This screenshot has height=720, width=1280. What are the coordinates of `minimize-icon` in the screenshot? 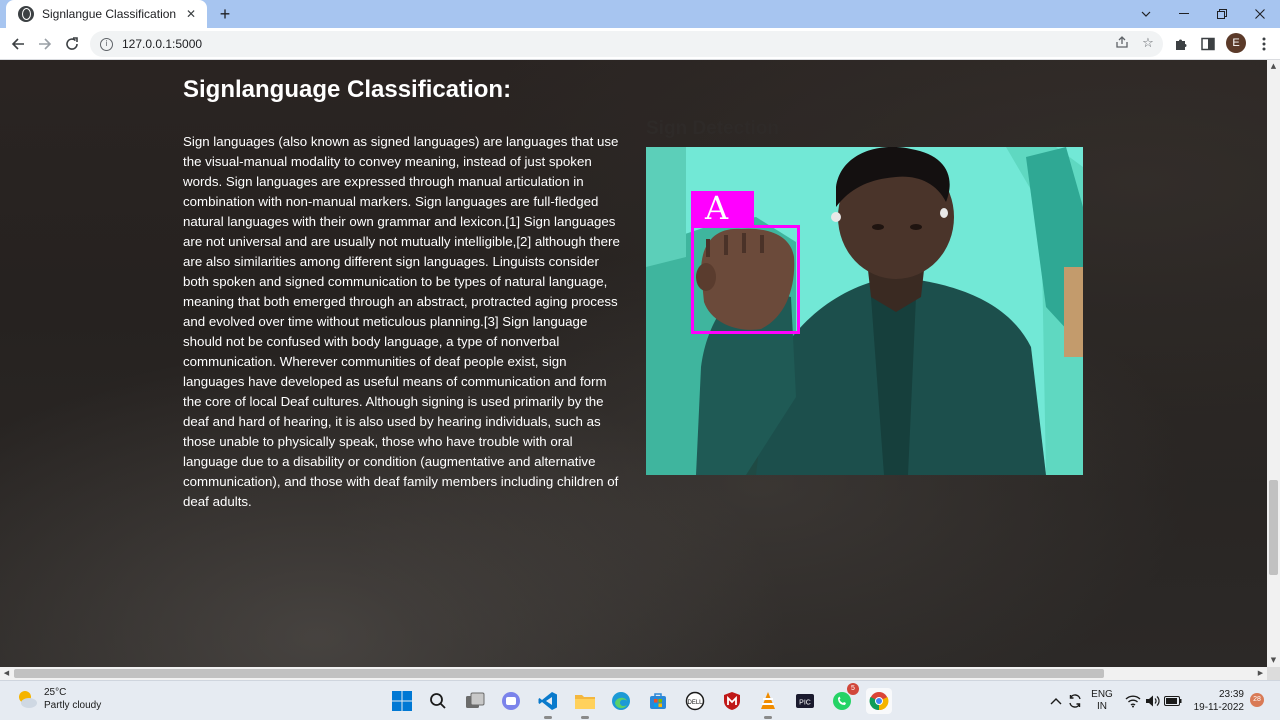 It's located at (1184, 14).